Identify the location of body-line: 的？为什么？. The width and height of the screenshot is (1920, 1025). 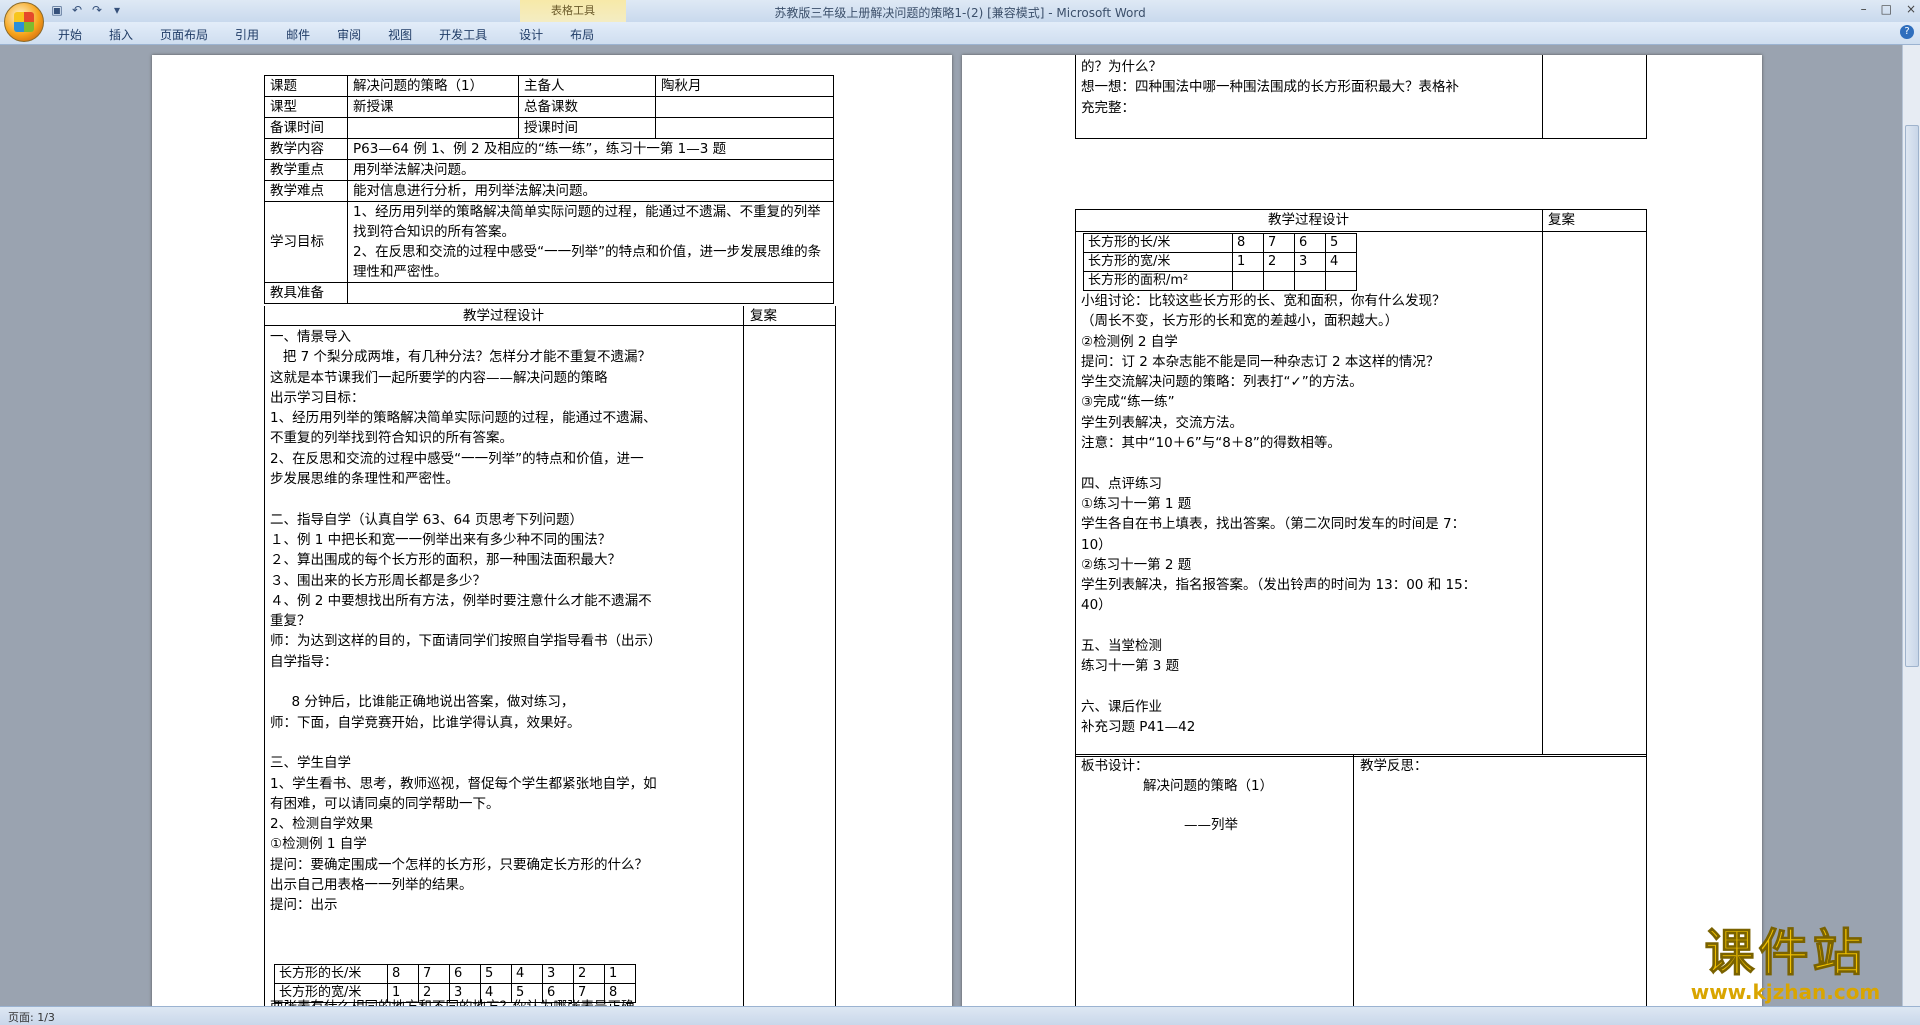
(1121, 67).